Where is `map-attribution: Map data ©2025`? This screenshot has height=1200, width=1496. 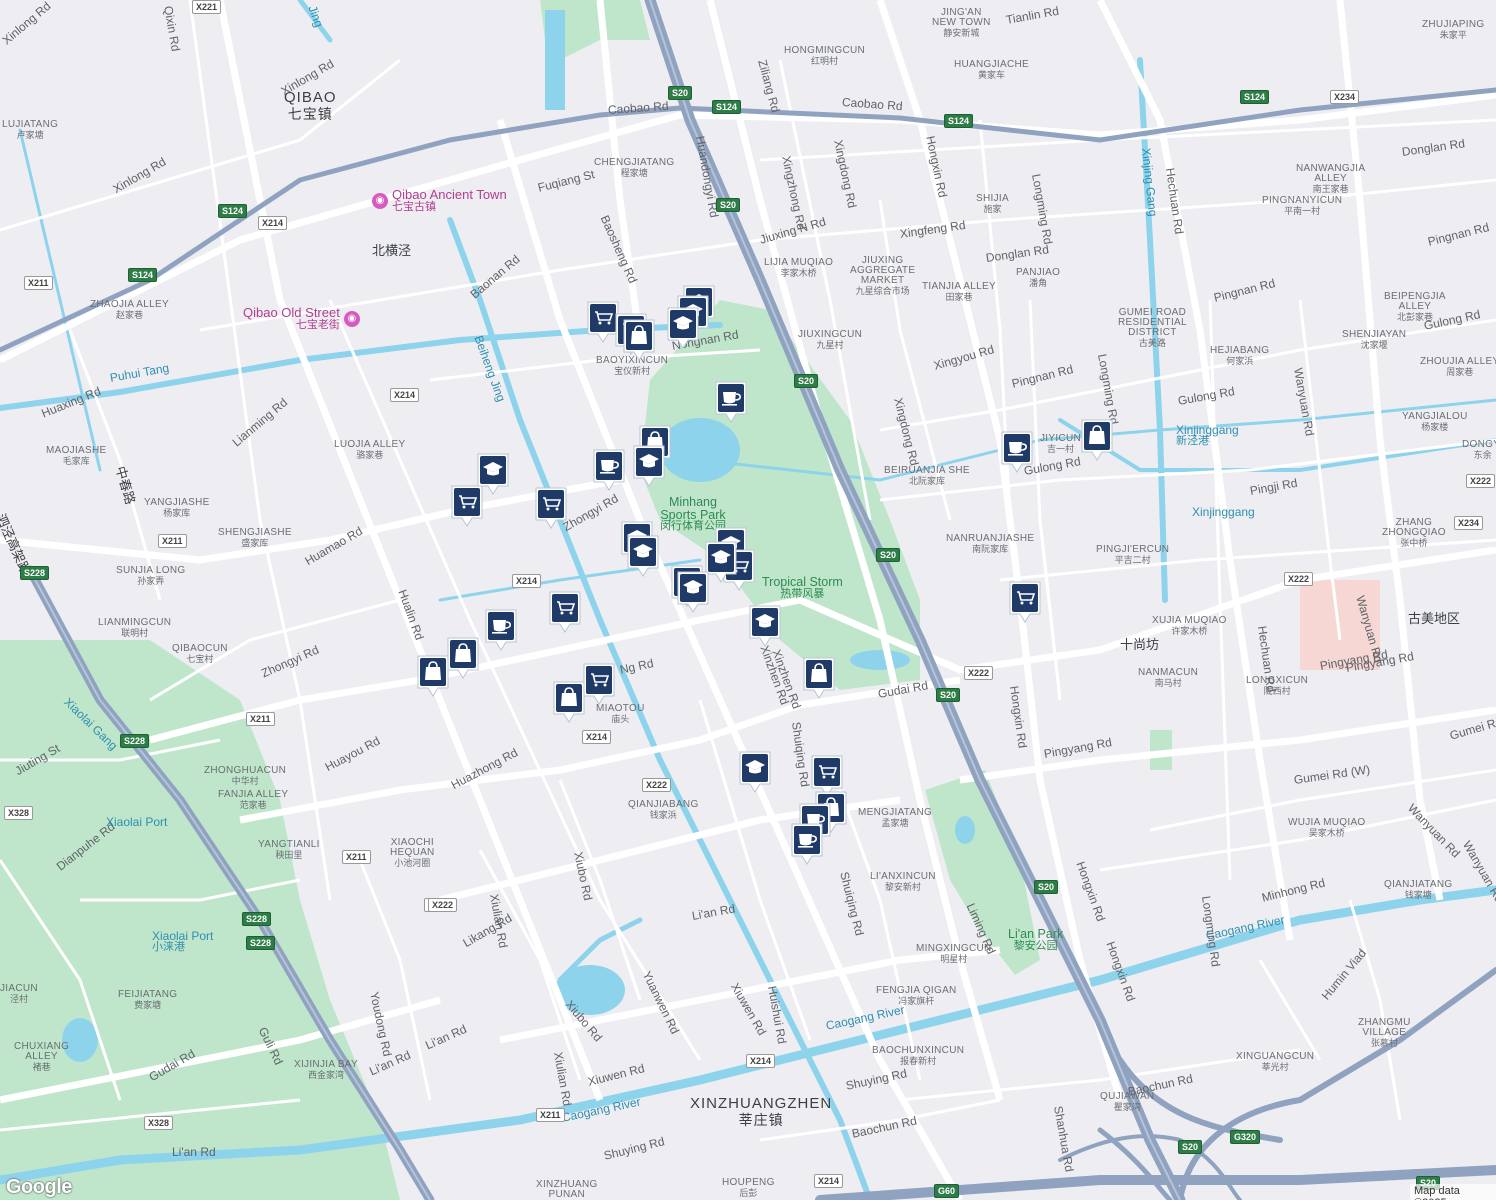
map-attribution: Map data ©2025 is located at coordinates (1453, 1192).